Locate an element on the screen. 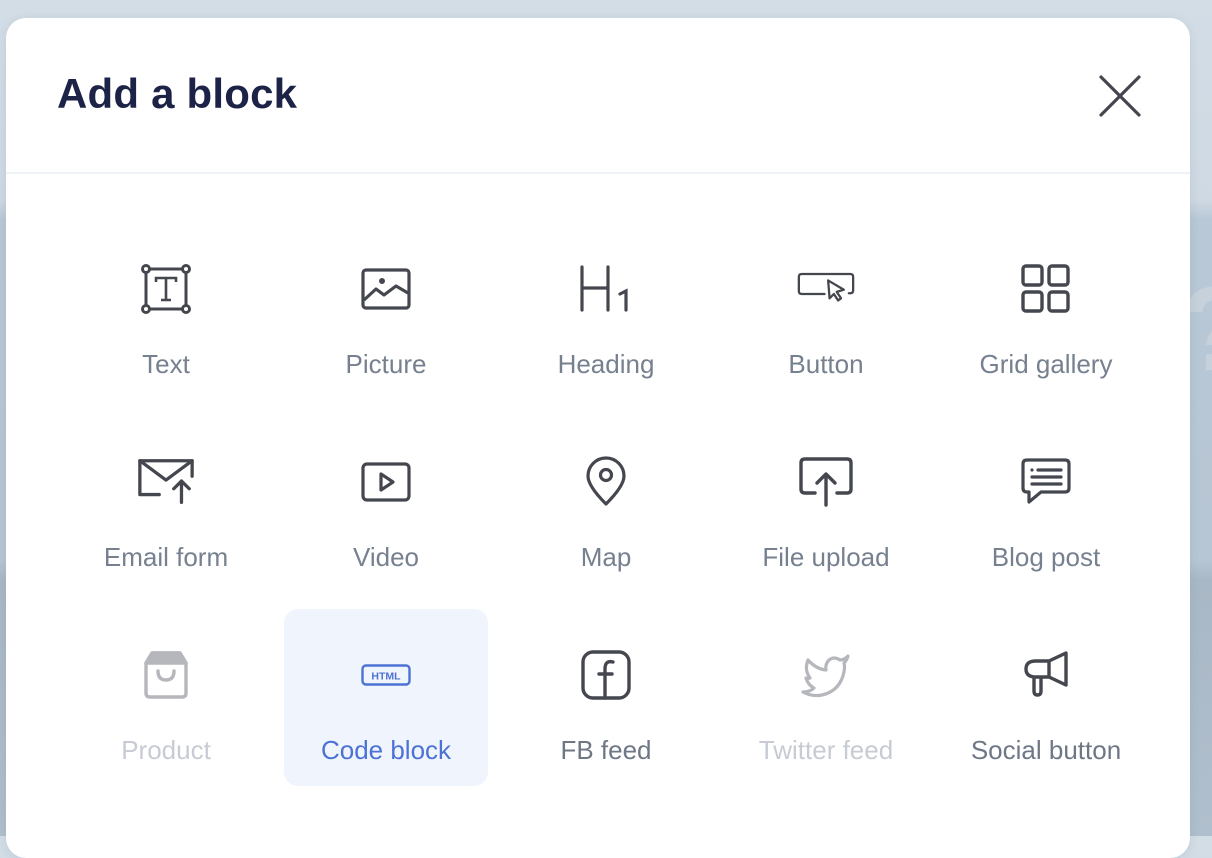 This screenshot has height=858, width=1212. block-tile-blog-post: Blog post is located at coordinates (1046, 504).